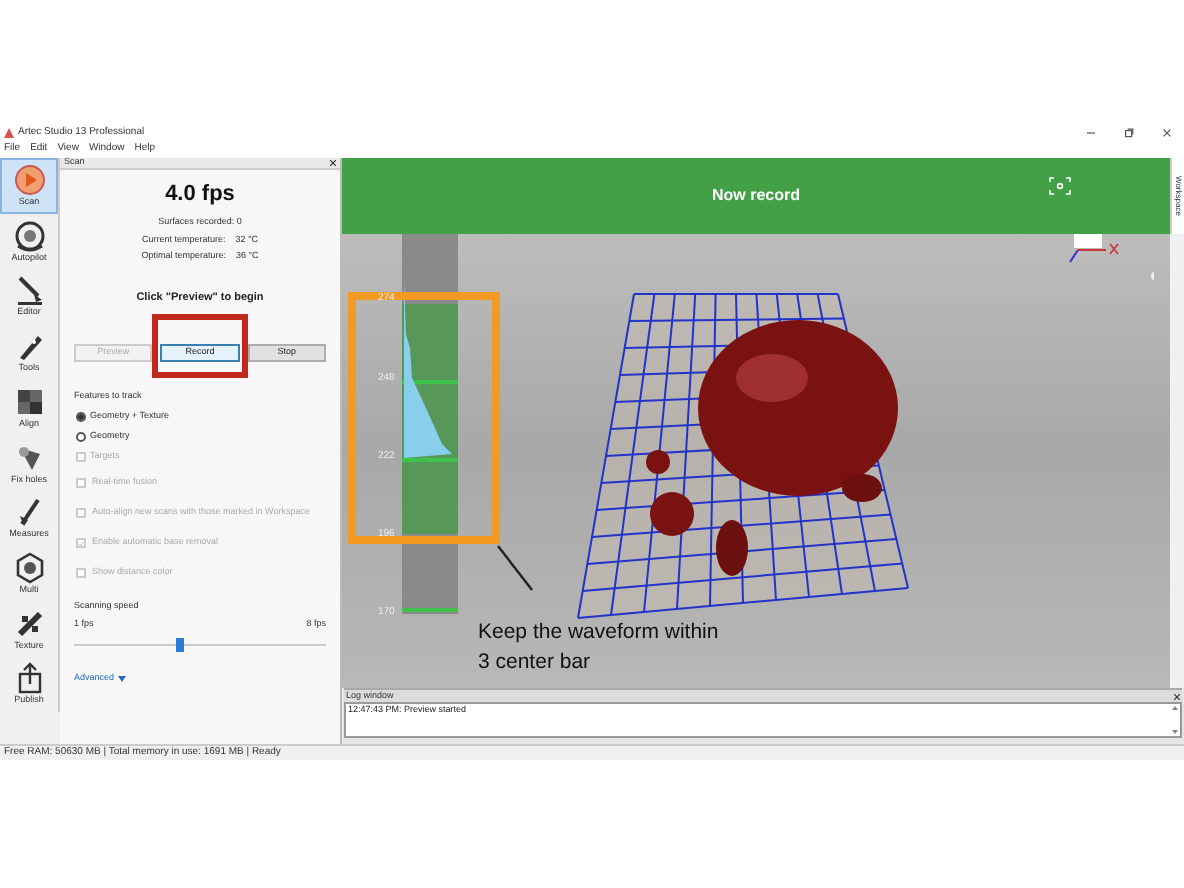 This screenshot has height=888, width=1184. What do you see at coordinates (1091, 133) in the screenshot?
I see `minimize-icon` at bounding box center [1091, 133].